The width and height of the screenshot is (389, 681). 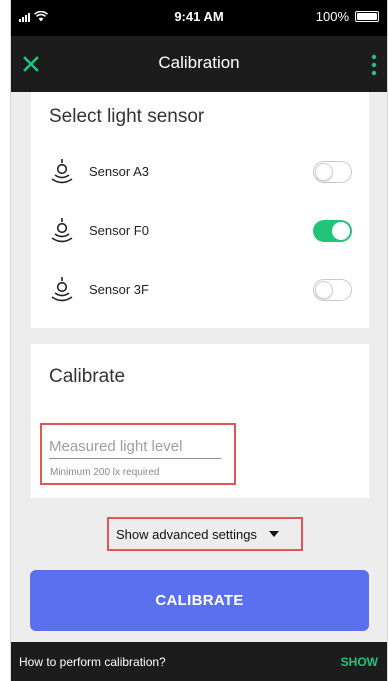 What do you see at coordinates (332, 231) in the screenshot?
I see `sensor-f0-toggle` at bounding box center [332, 231].